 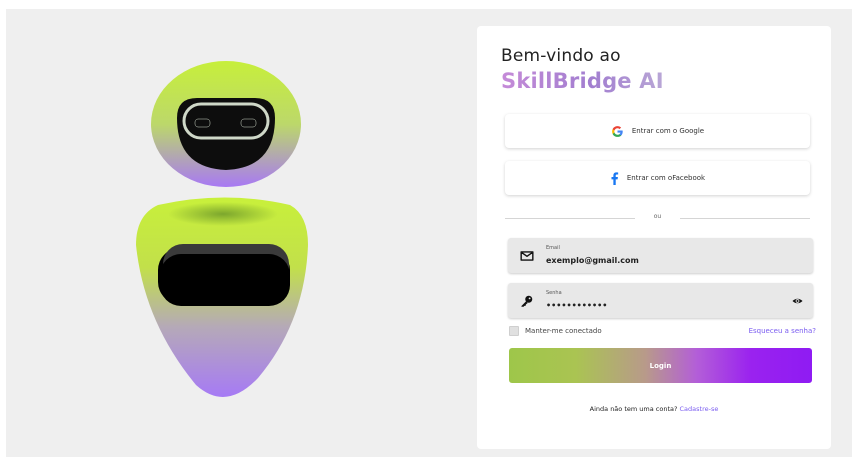 I want to click on remember-me: Manter-me conectado, so click(x=555, y=331).